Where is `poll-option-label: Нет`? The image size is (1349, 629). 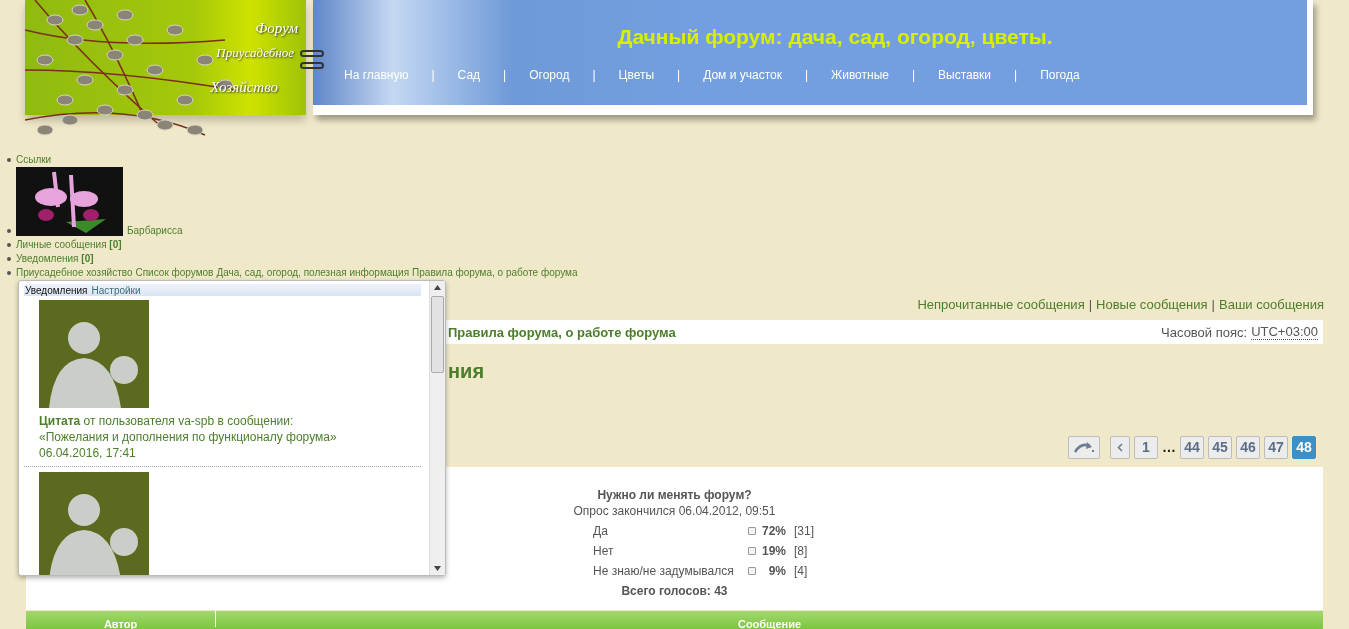
poll-option-label: Нет is located at coordinates (604, 551).